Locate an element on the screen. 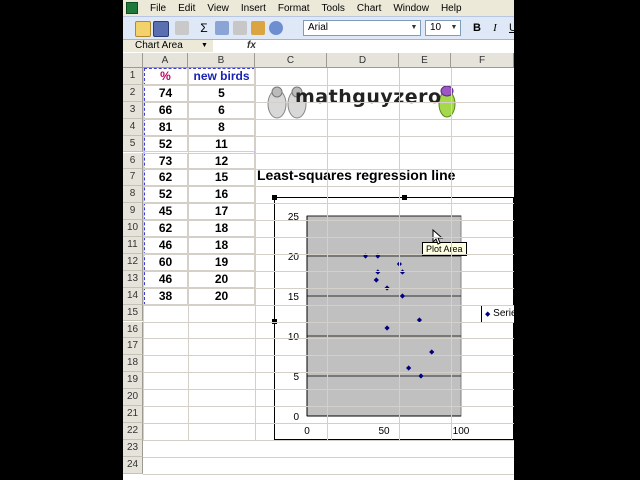 Image resolution: width=640 pixels, height=480 pixels. row-header: 24 is located at coordinates (133, 465).